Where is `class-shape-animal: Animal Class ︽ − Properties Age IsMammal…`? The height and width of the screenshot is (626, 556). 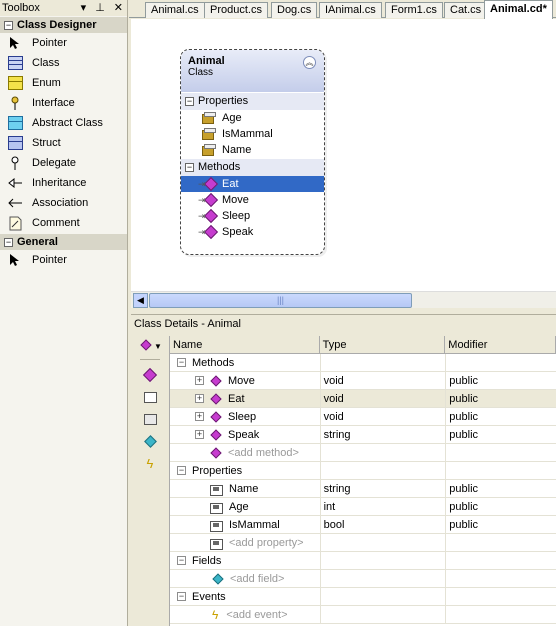 class-shape-animal: Animal Class ︽ − Properties Age IsMammal… is located at coordinates (252, 152).